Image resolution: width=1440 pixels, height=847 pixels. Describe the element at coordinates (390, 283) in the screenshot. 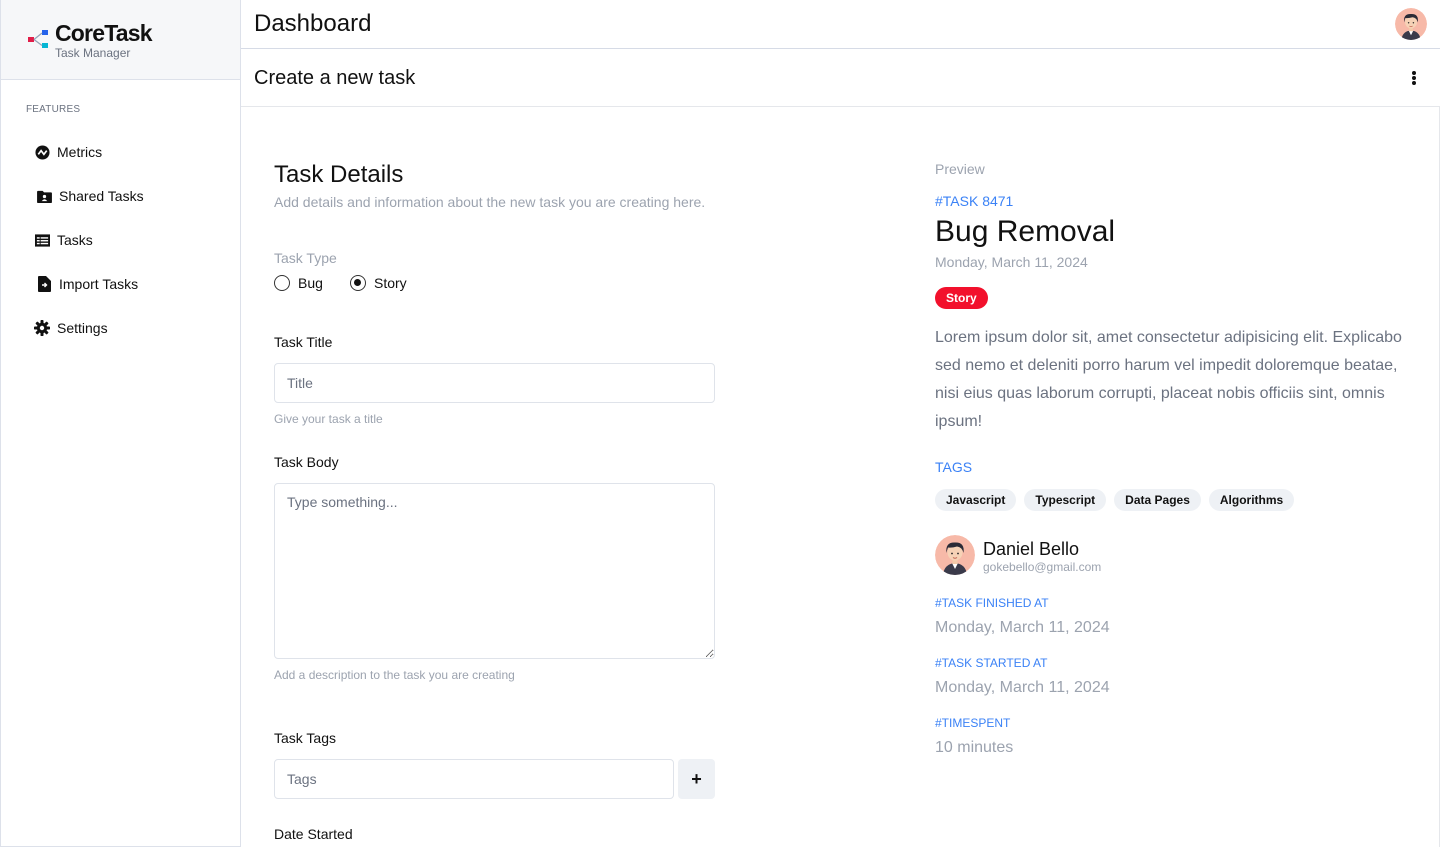

I see `radio-label: Story` at that location.